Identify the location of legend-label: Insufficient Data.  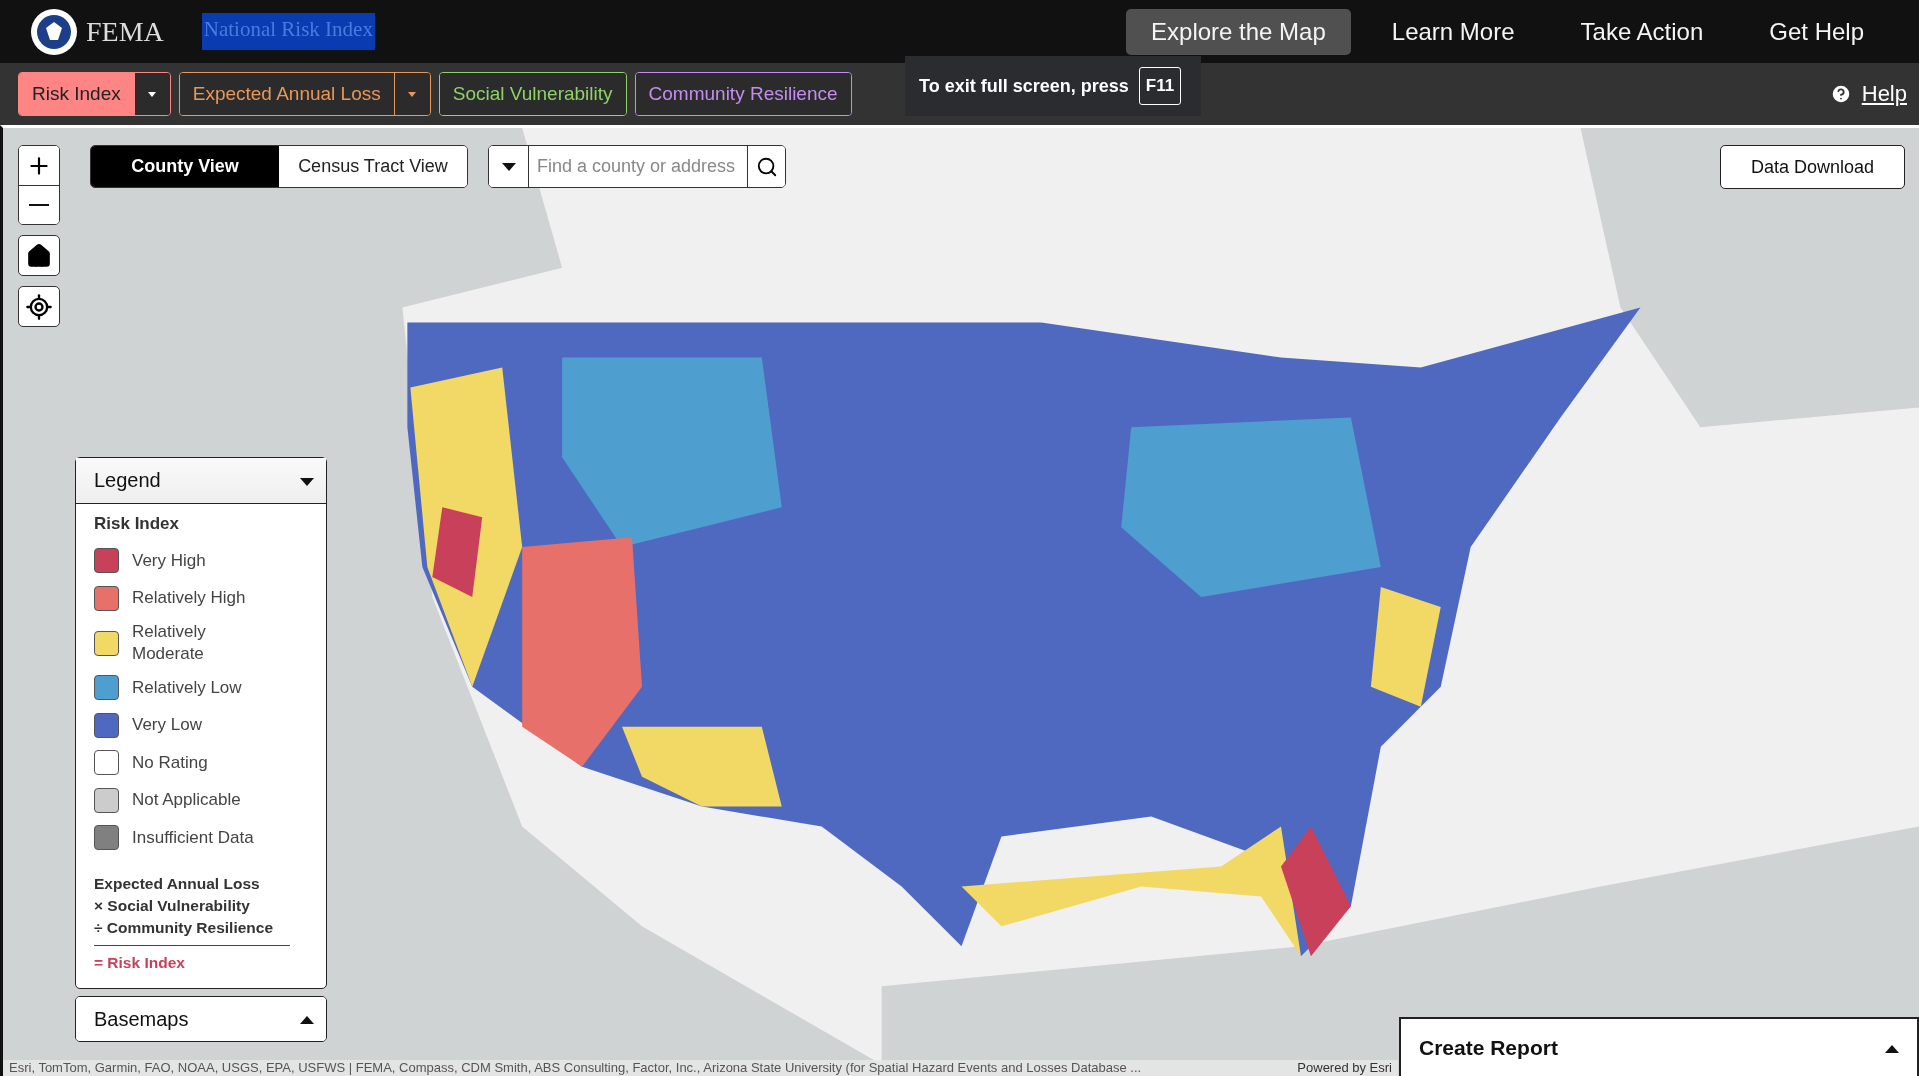
(193, 837).